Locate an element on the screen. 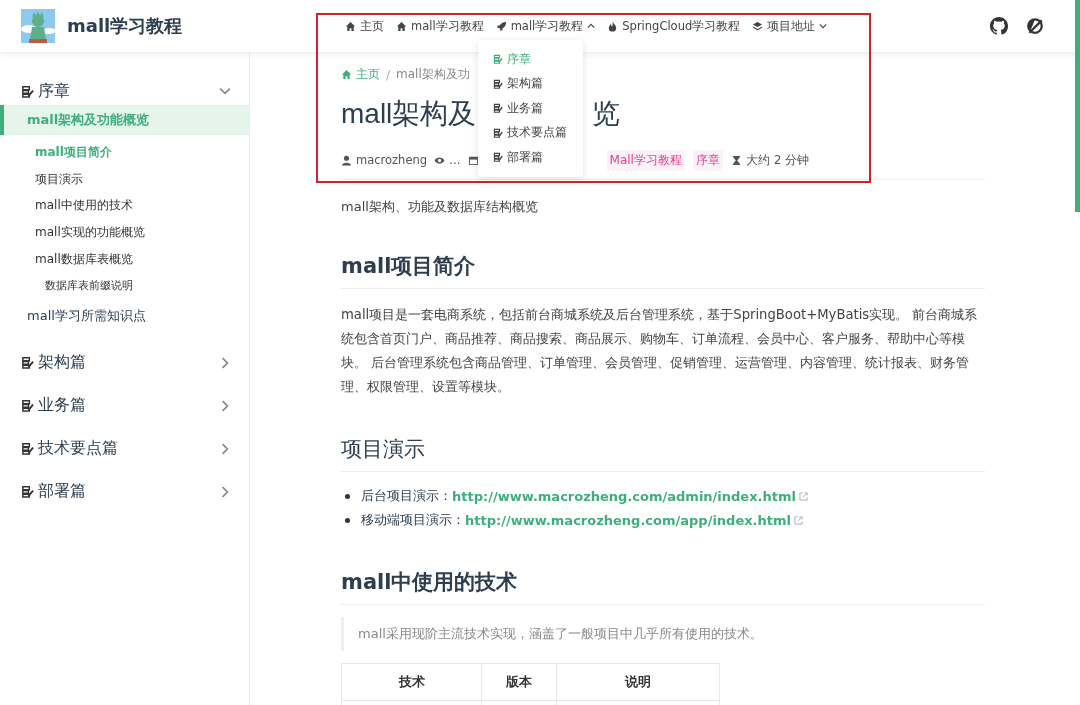 This screenshot has height=705, width=1080. section-heading: mall项目简介 is located at coordinates (409, 266).